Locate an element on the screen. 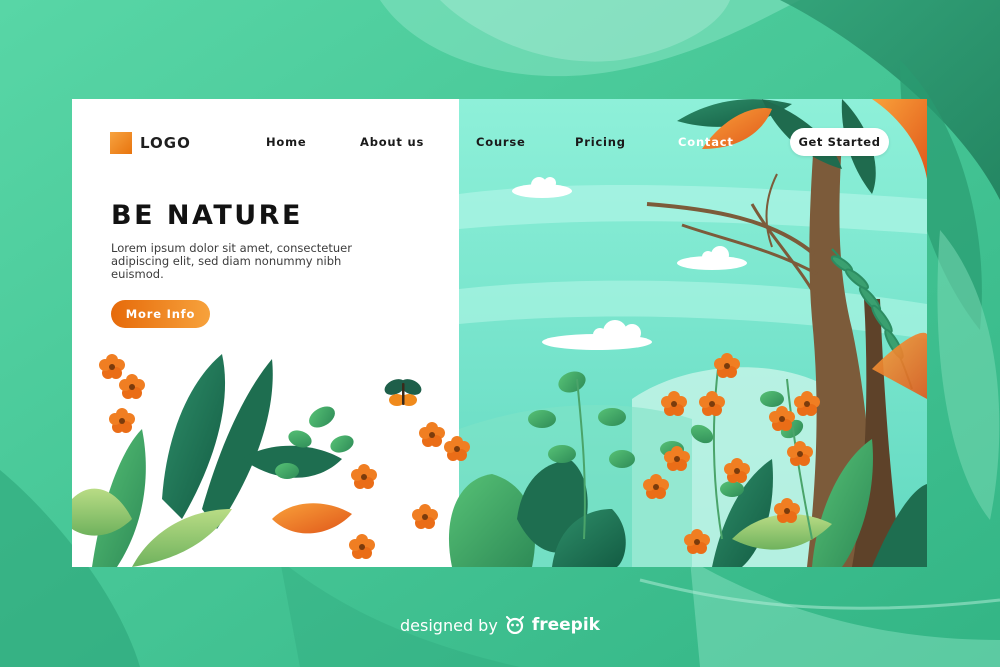 This screenshot has width=1000, height=667. freepik-brand-label: freepik is located at coordinates (566, 625).